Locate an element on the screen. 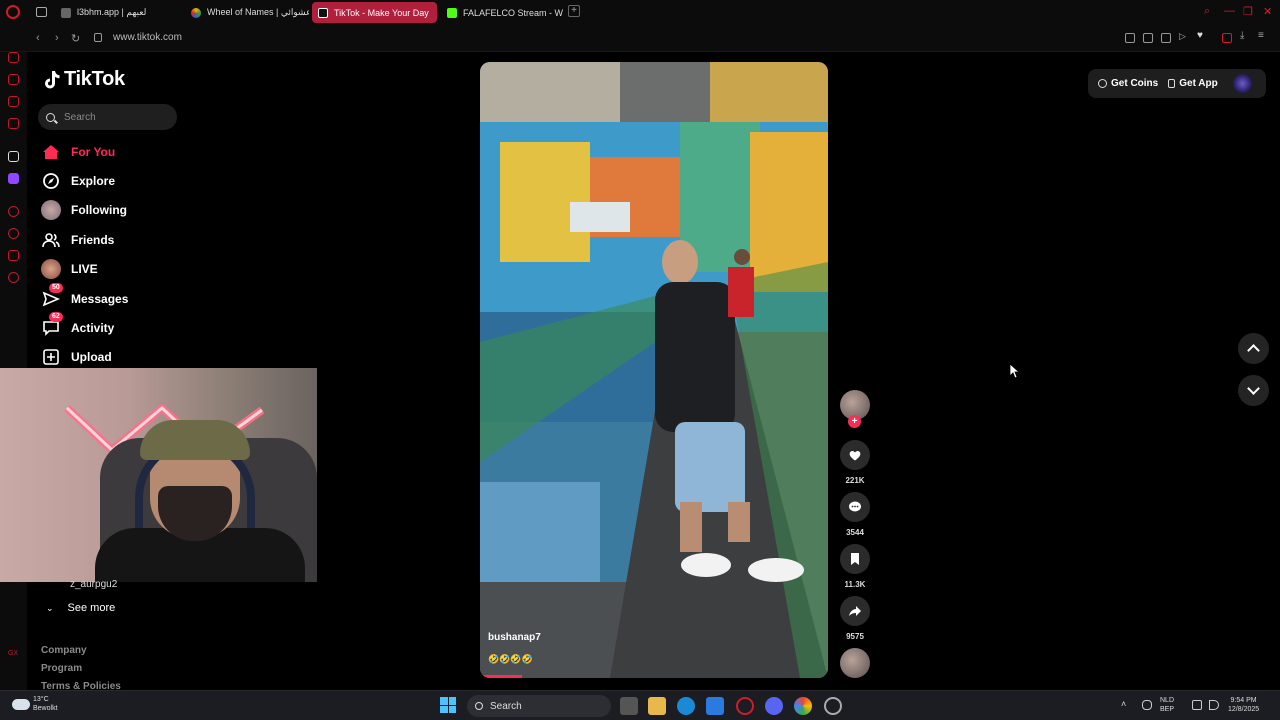 The image size is (1280, 720). sidebar-gx-icon: GX is located at coordinates (13, 655).